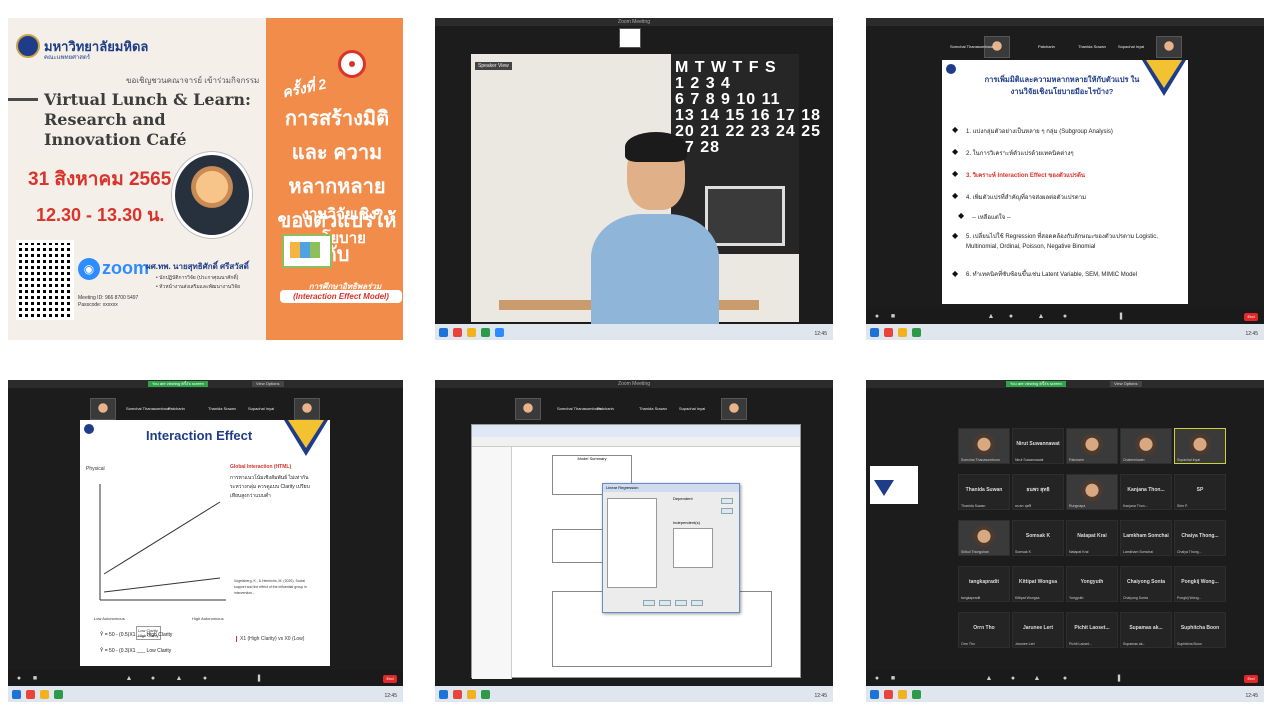  I want to click on tile-label: Nirut Suwannawat, so click(1038, 444).